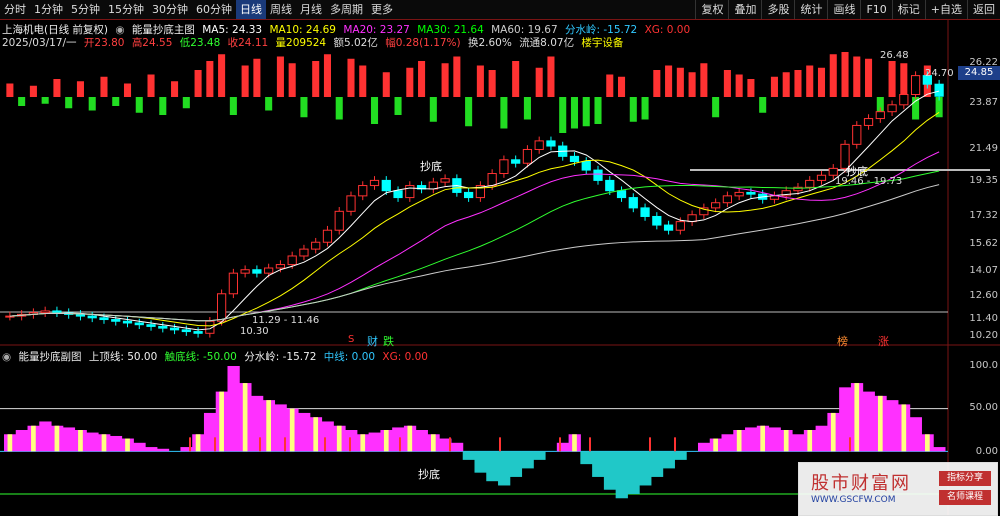 Image resolution: width=1000 pixels, height=516 pixels. I want to click on sub-top-value: 上顶线: 50.00, so click(123, 357).